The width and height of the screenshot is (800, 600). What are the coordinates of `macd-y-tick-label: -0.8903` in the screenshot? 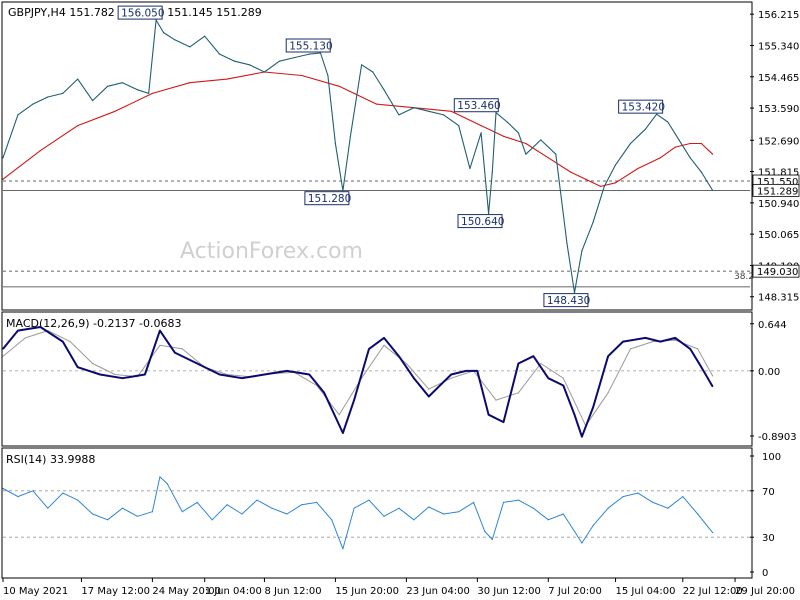 It's located at (777, 437).